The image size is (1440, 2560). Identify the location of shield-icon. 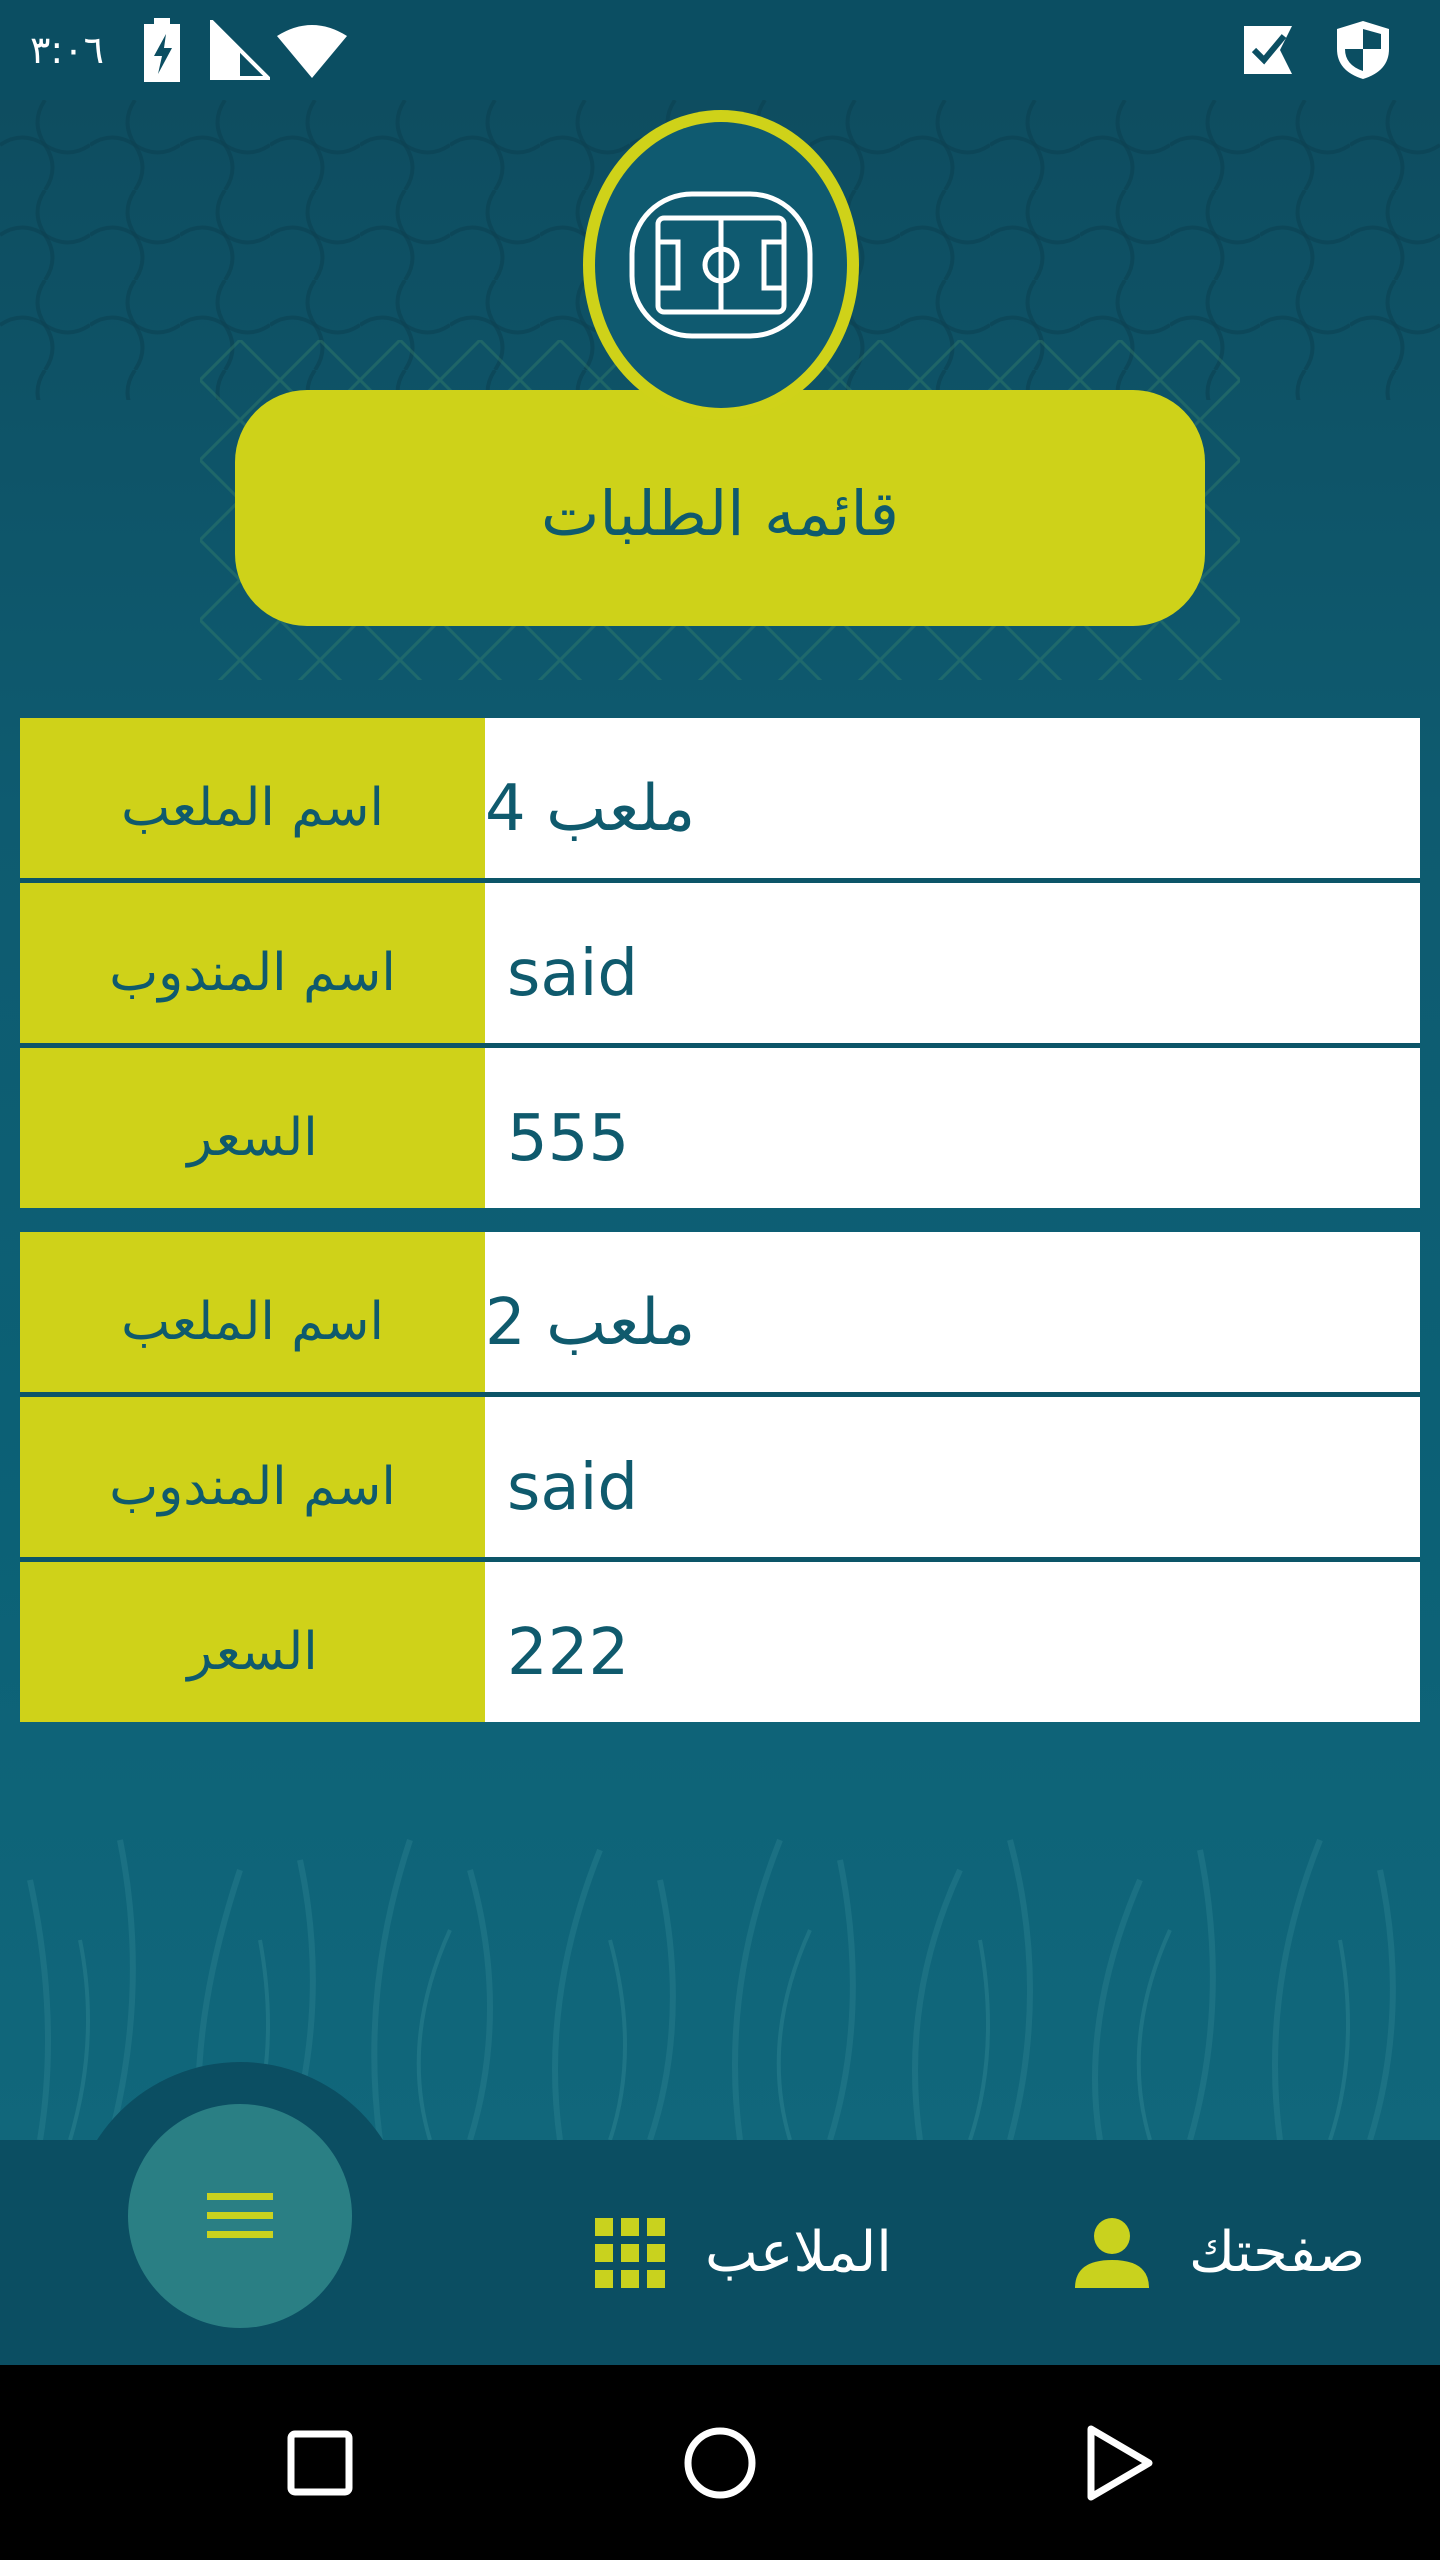
(1363, 50).